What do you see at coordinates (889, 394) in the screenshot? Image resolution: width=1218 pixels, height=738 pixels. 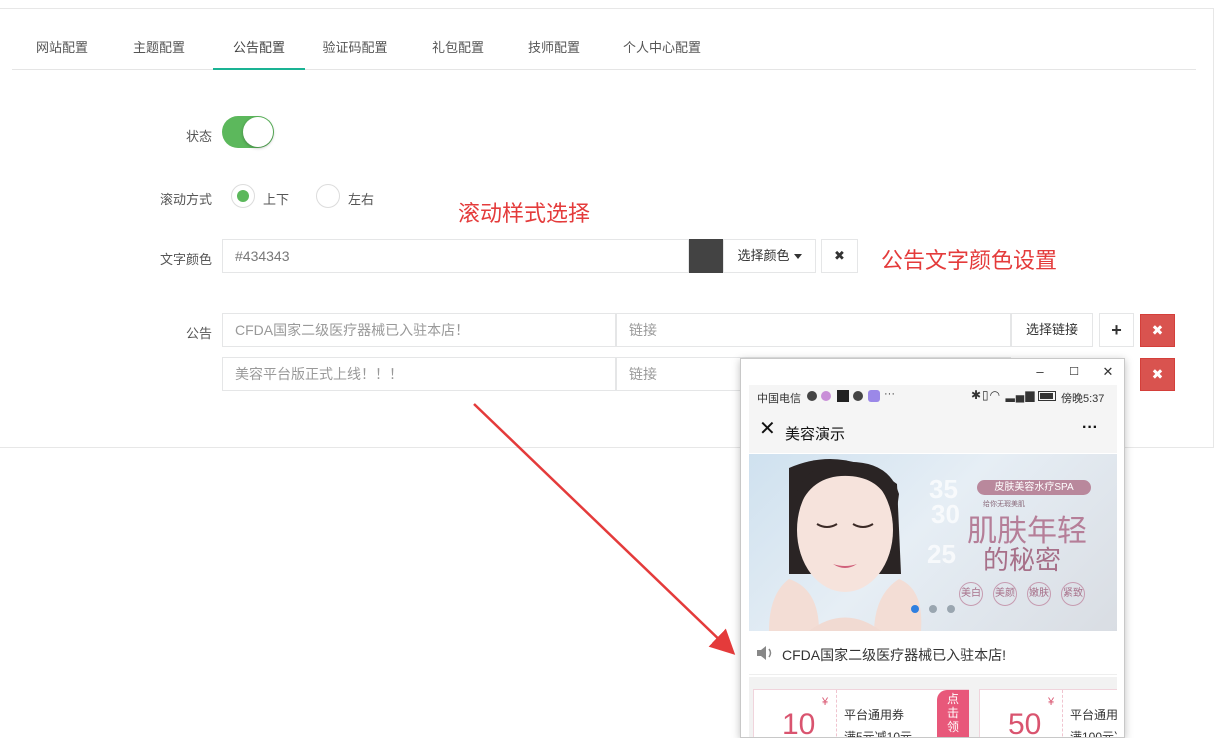 I see `more-notifications-icon: ···` at bounding box center [889, 394].